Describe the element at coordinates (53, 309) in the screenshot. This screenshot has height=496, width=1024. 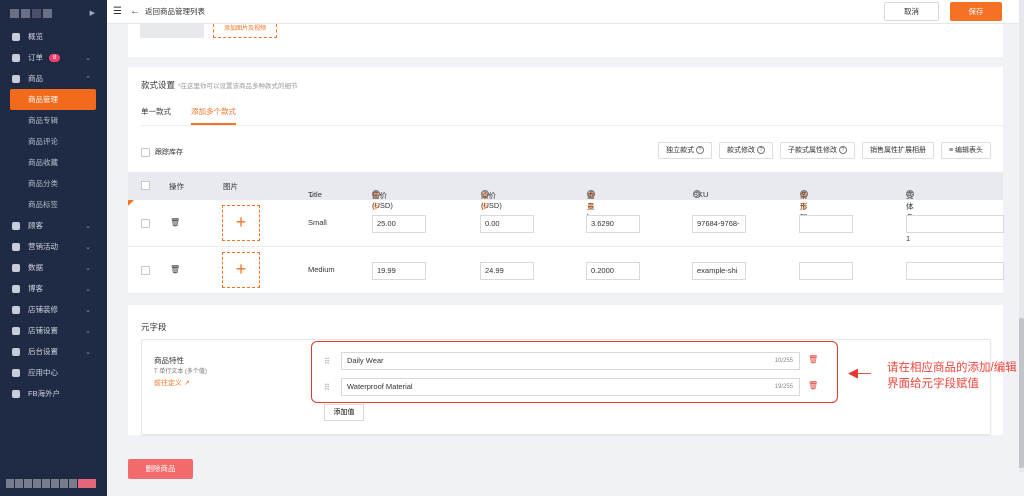
I see `sidebar-item-store-design: 店铺装修 ⌄` at that location.